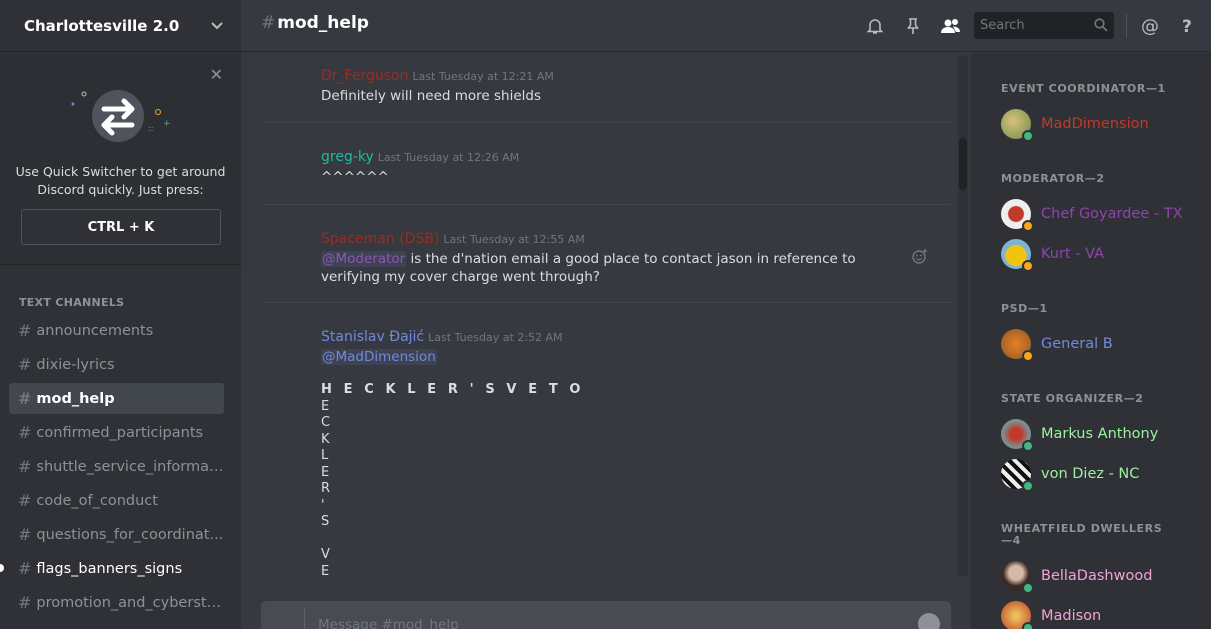 The height and width of the screenshot is (629, 1211). I want to click on message-author: Spaceman (DSB), so click(380, 239).